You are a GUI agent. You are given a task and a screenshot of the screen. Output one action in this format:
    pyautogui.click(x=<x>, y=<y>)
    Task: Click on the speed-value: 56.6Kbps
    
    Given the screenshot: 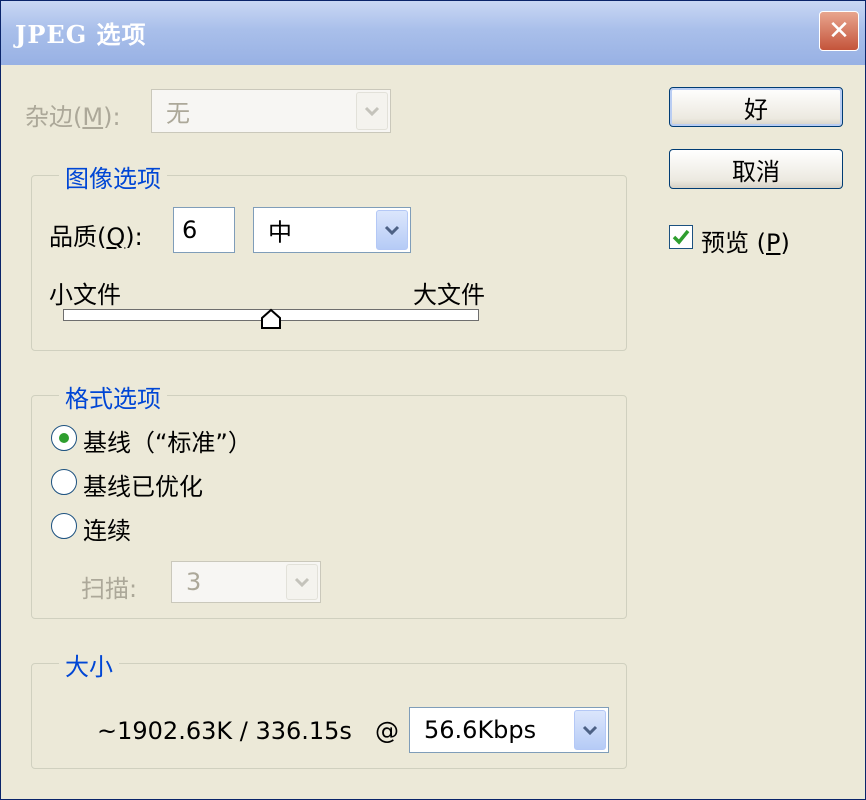 What is the action you would take?
    pyautogui.click(x=480, y=730)
    